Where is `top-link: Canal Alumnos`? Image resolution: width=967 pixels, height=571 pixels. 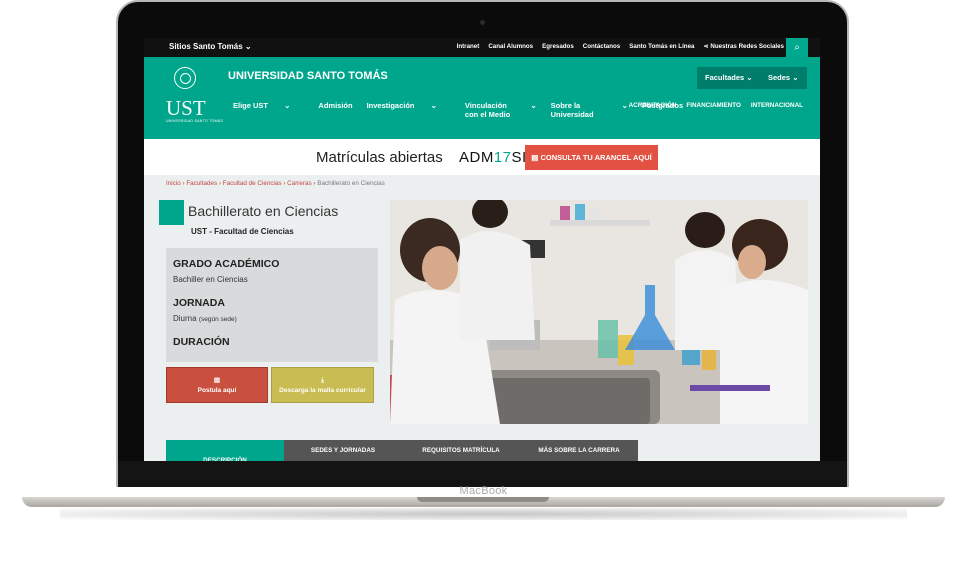 top-link: Canal Alumnos is located at coordinates (510, 46).